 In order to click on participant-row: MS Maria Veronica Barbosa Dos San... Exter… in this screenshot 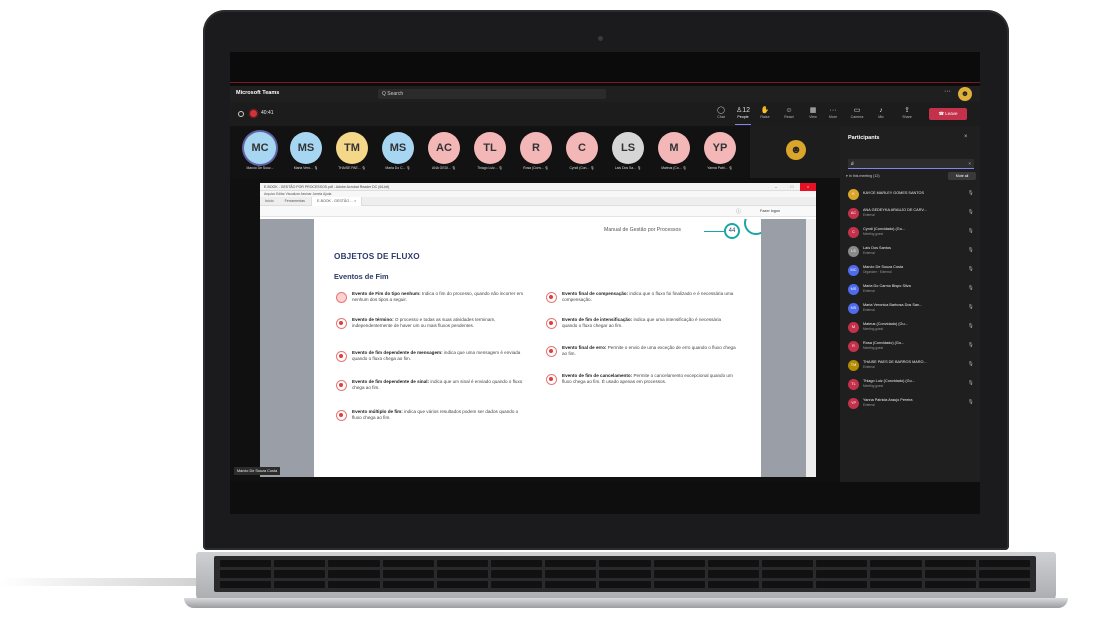, I will do `click(912, 309)`.